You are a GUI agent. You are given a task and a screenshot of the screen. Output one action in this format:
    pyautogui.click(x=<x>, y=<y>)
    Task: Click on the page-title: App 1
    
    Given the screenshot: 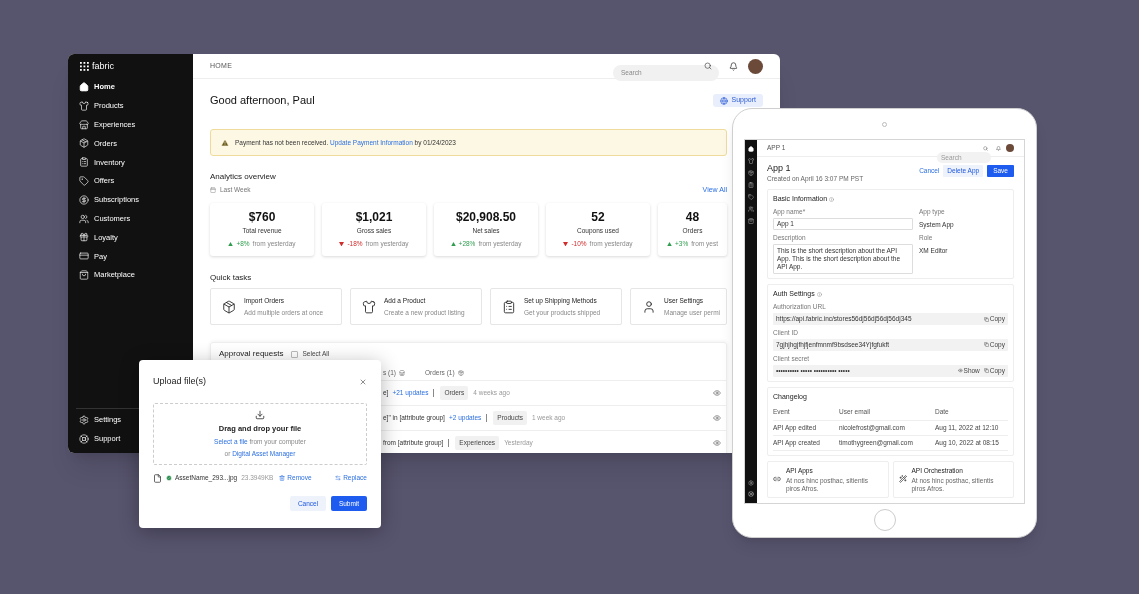 What is the action you would take?
    pyautogui.click(x=779, y=168)
    